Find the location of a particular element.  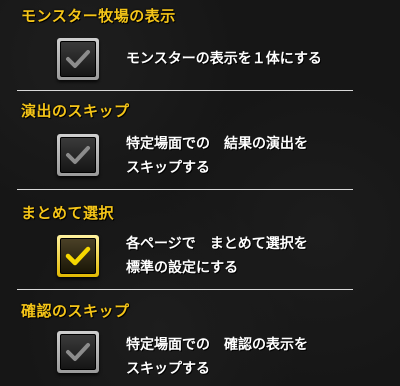

confirm-skip-checkbox is located at coordinates (78, 352).